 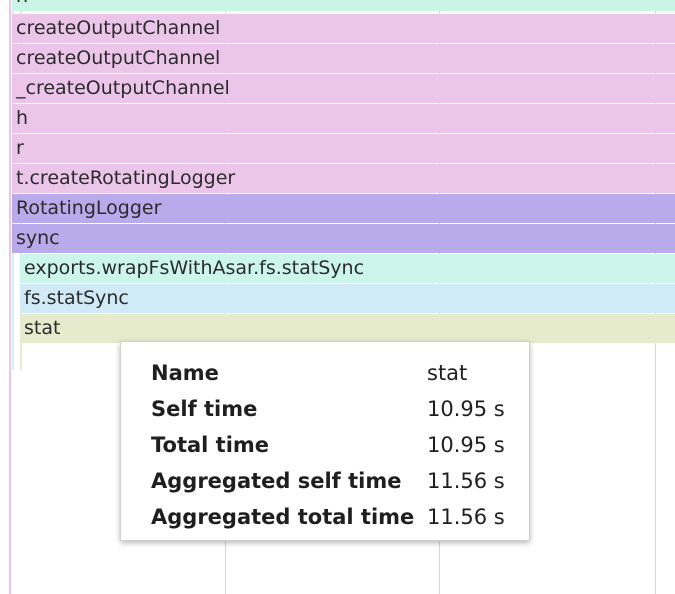 I want to click on tooltip-row-aggregated-total-time: Aggregated total time 11.56 s, so click(x=335, y=517).